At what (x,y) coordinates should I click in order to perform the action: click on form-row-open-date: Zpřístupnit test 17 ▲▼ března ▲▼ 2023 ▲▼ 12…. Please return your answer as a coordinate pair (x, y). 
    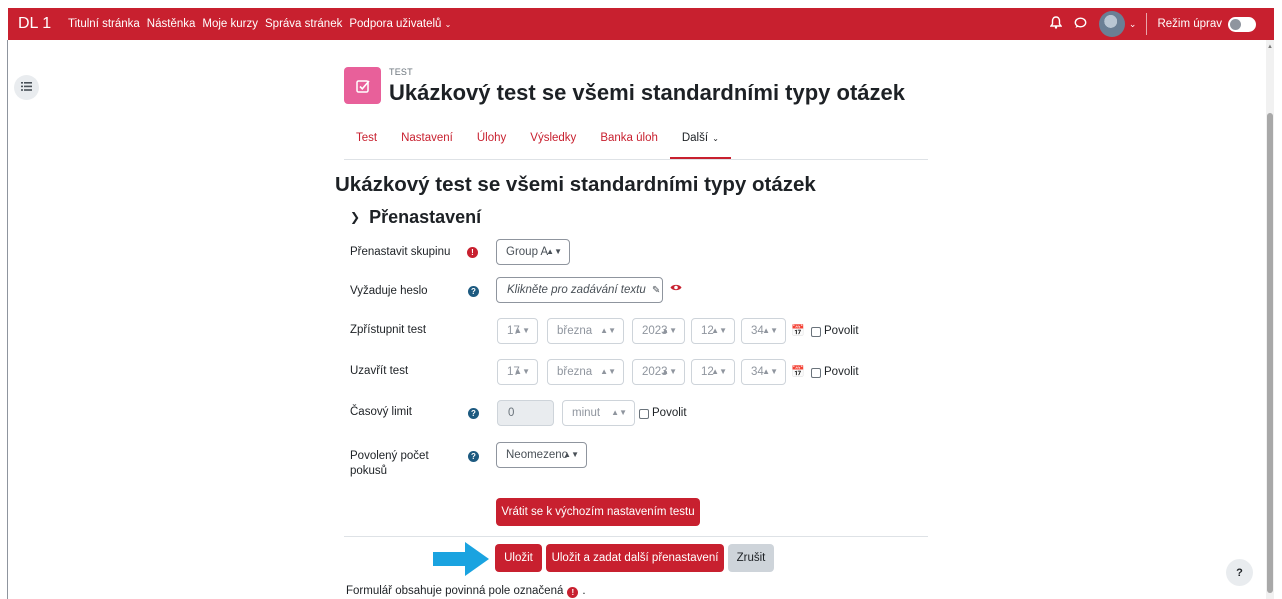
    Looking at the image, I should click on (640, 332).